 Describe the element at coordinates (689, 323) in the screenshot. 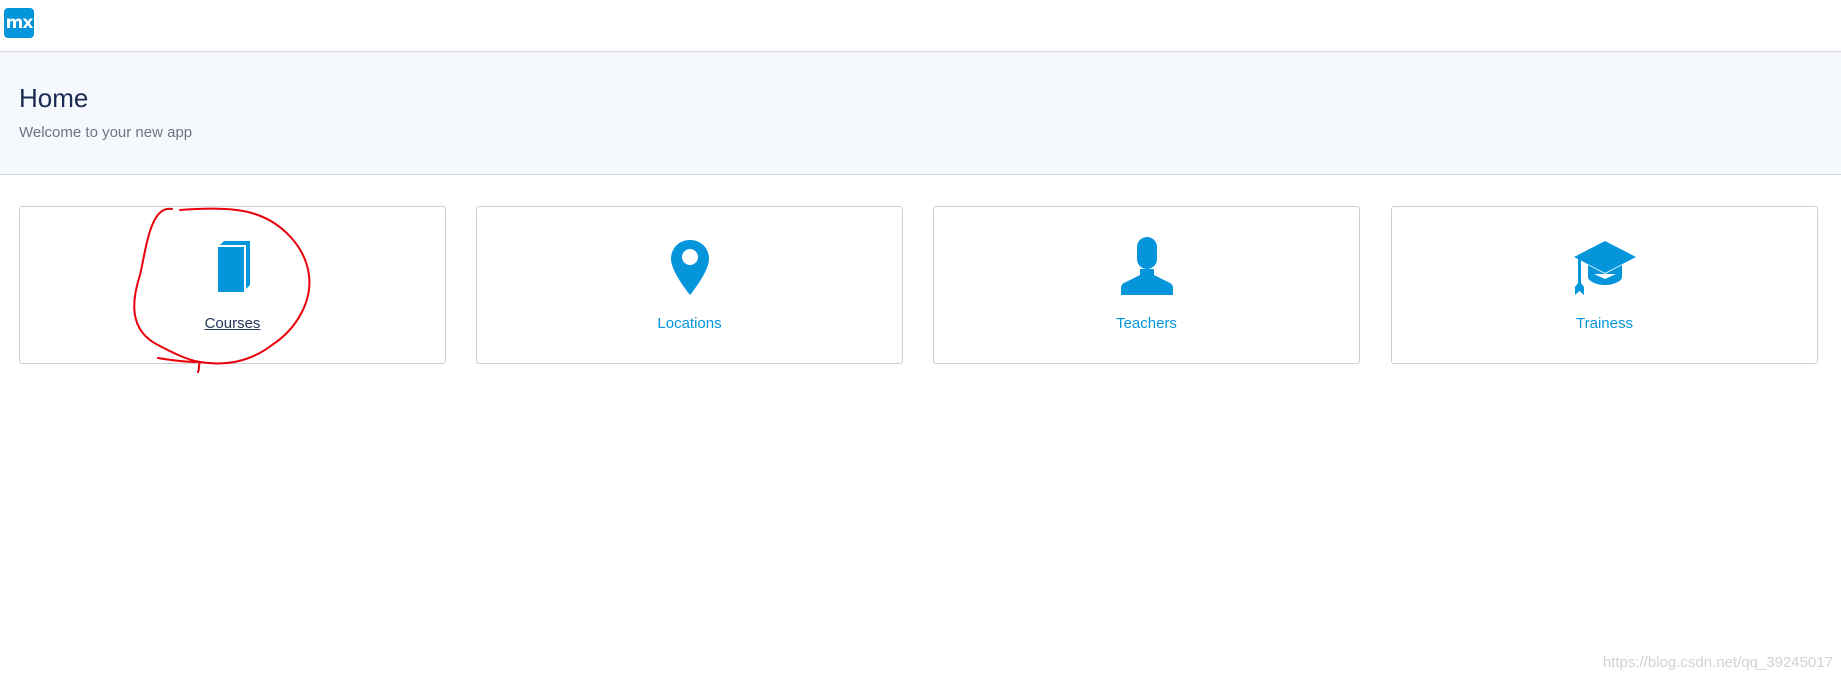

I see `card-label: Locations` at that location.